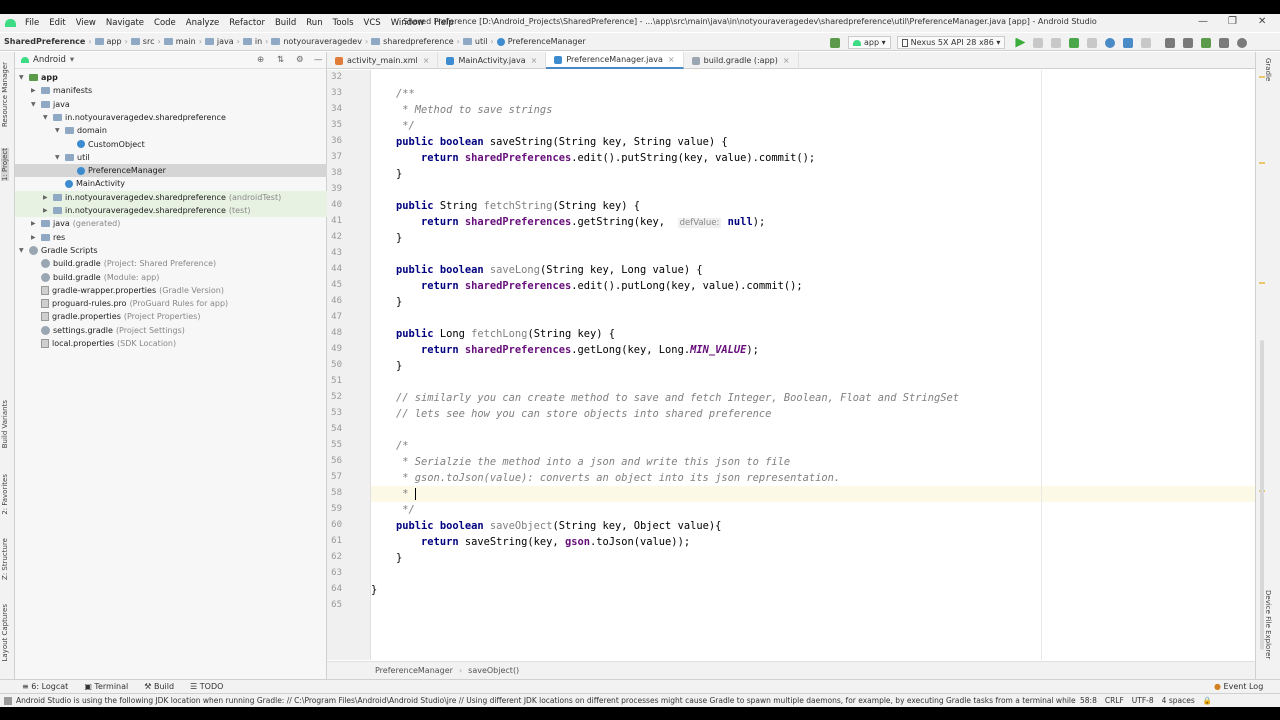 This screenshot has height=720, width=1280. Describe the element at coordinates (1224, 42) in the screenshot. I see `layout-inspector-icon` at that location.